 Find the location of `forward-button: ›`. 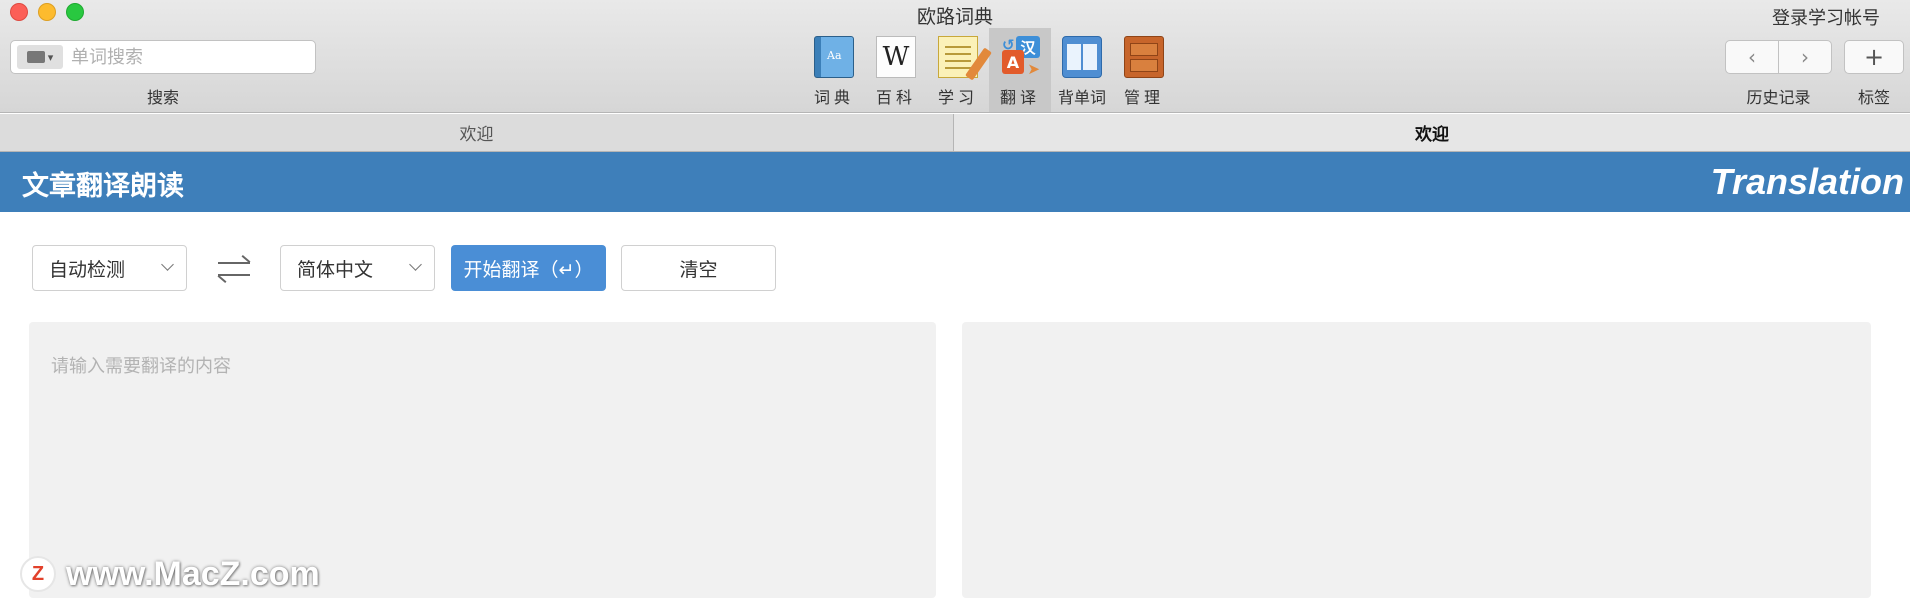

forward-button: › is located at coordinates (1804, 57).